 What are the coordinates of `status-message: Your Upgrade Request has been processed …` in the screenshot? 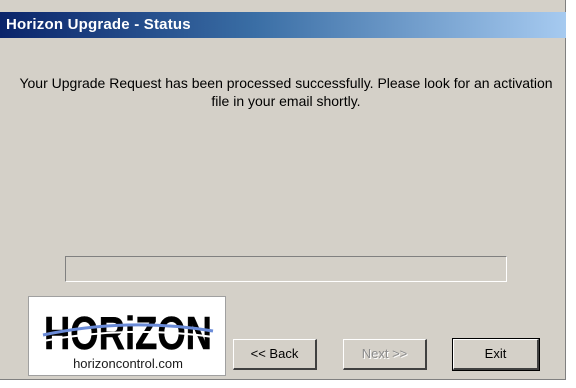 It's located at (286, 92).